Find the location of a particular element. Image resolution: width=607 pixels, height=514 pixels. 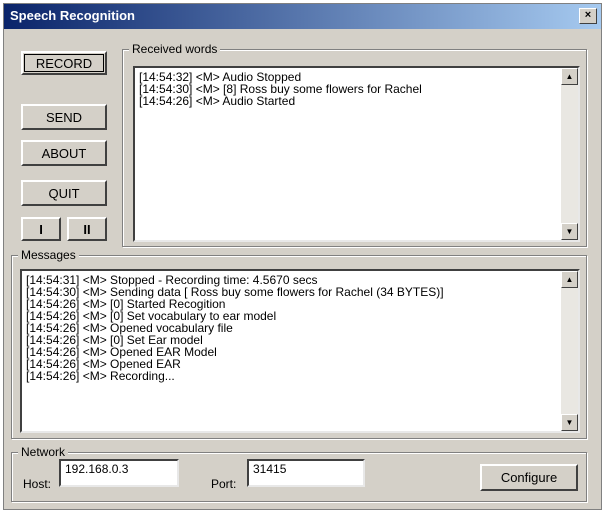

host-label: Host: is located at coordinates (37, 484).